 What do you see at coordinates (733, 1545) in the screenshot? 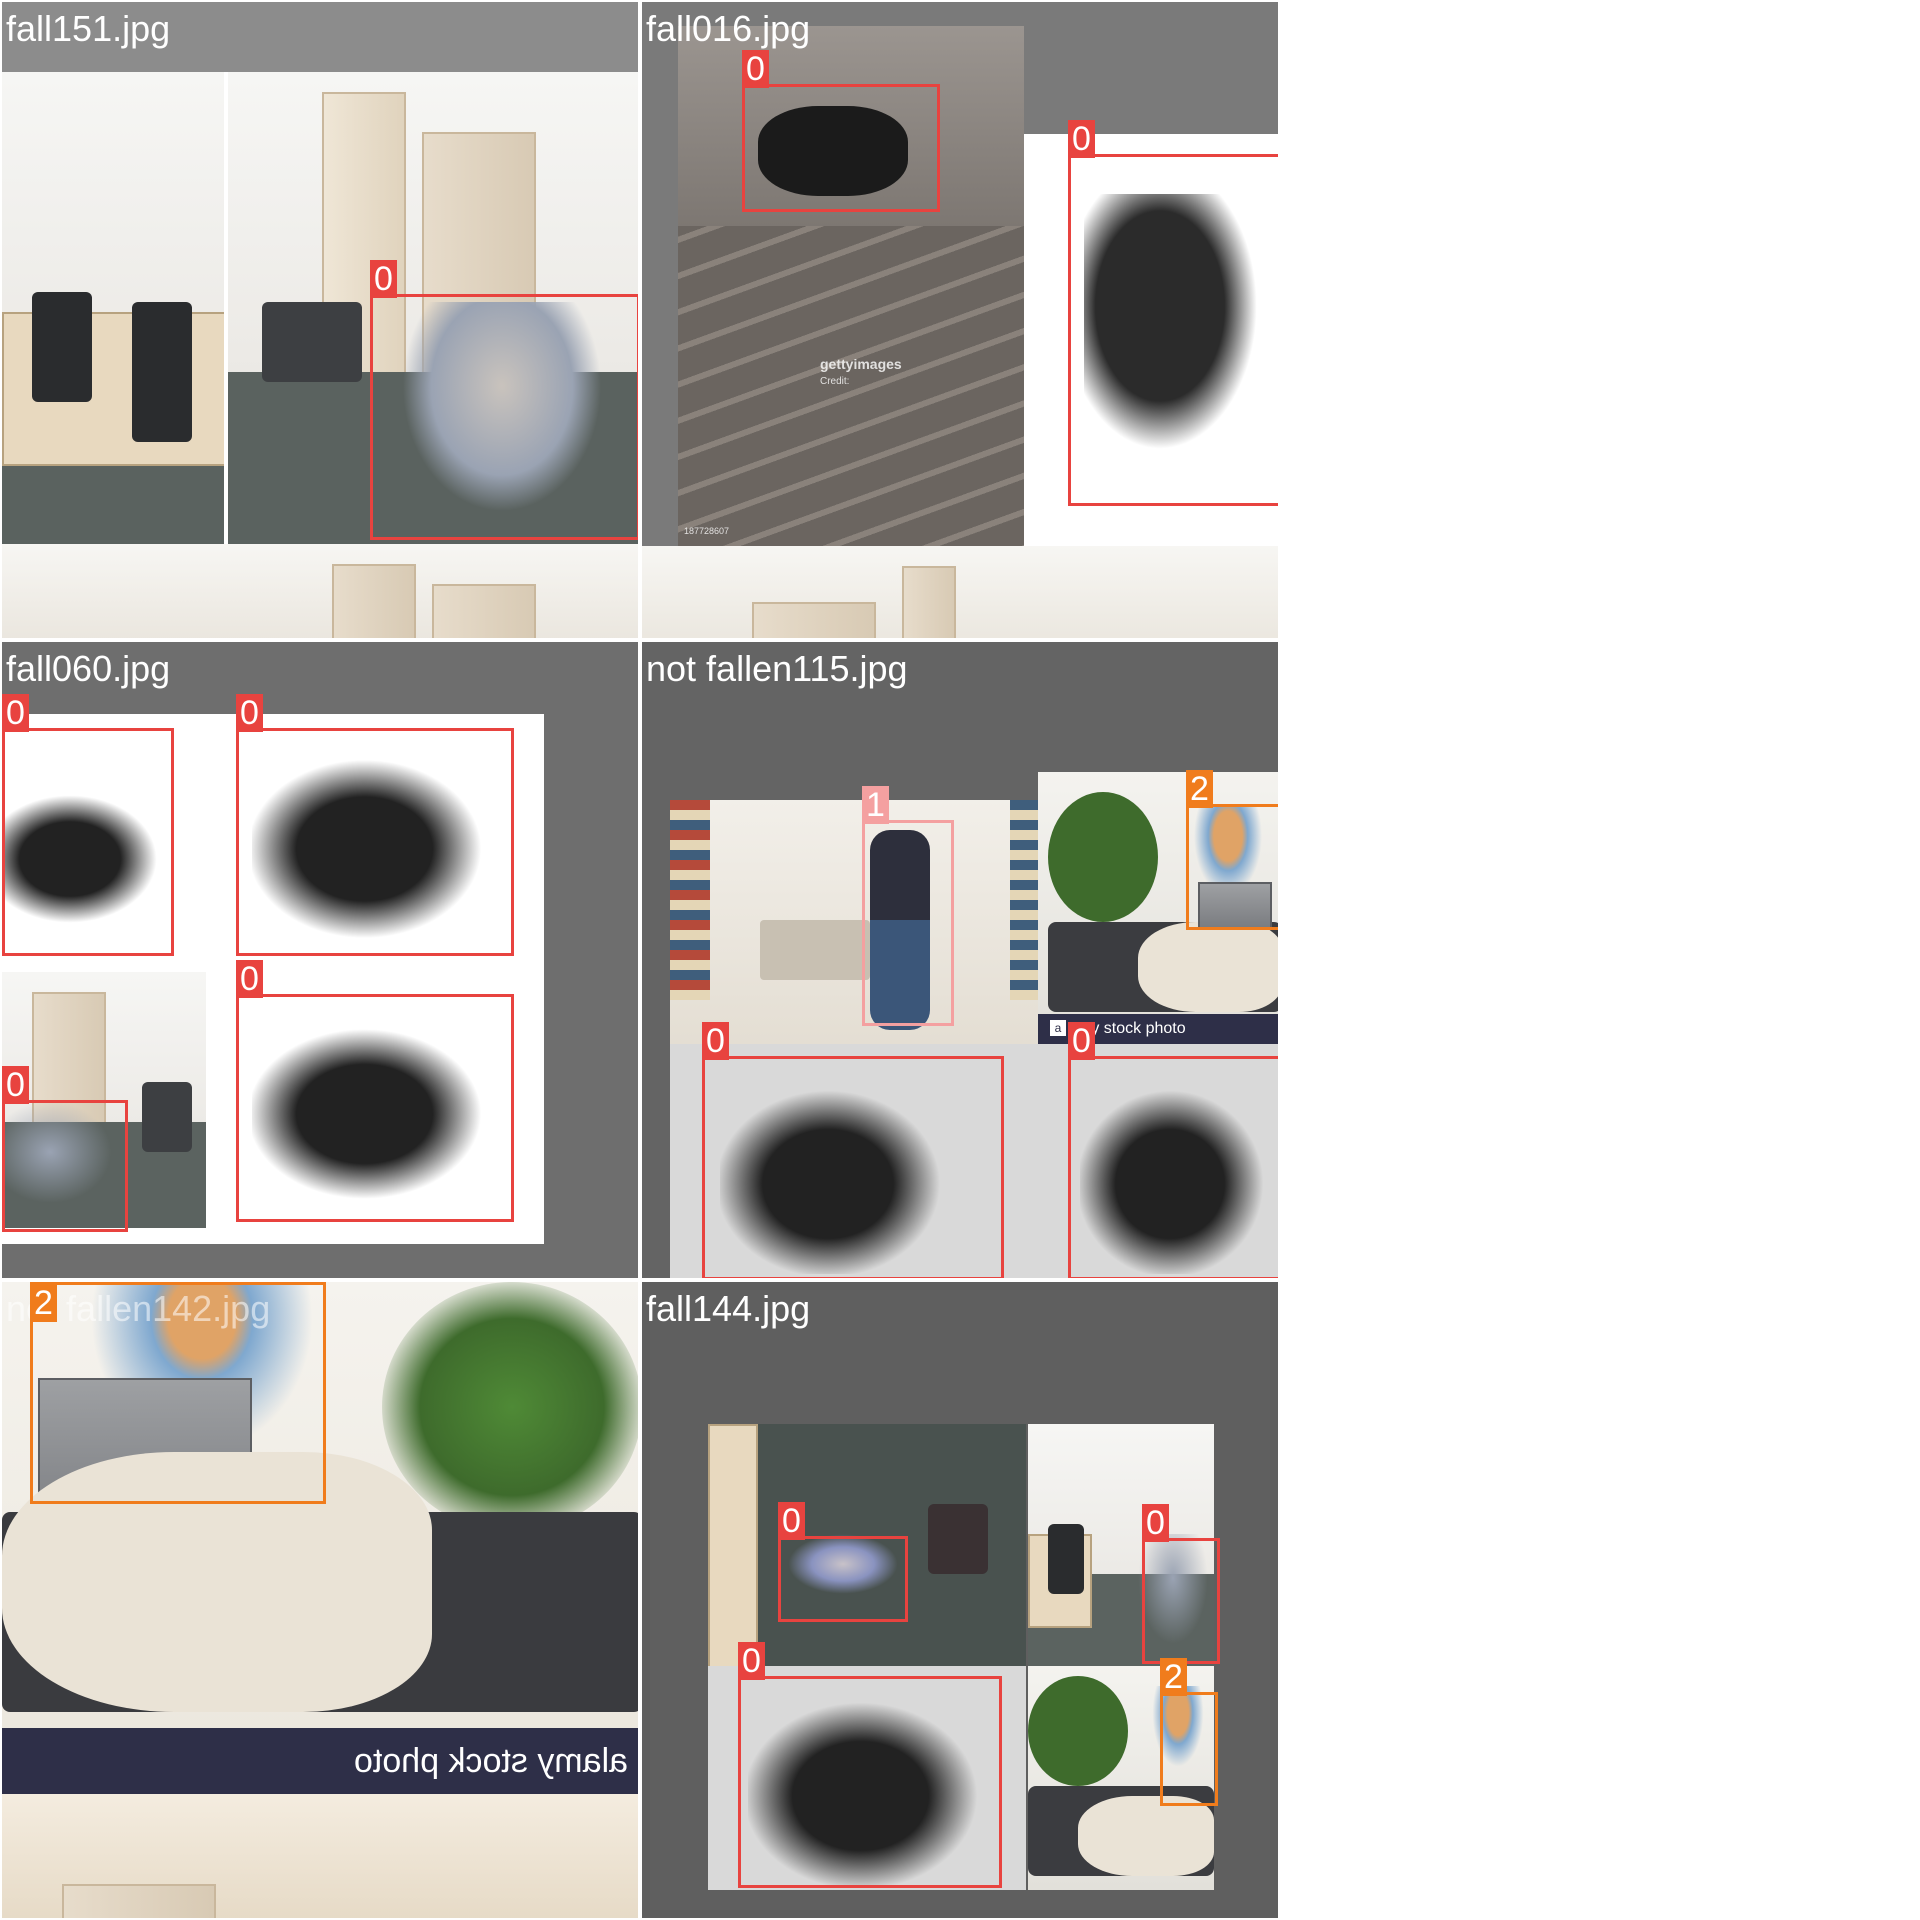
I see `desk` at bounding box center [733, 1545].